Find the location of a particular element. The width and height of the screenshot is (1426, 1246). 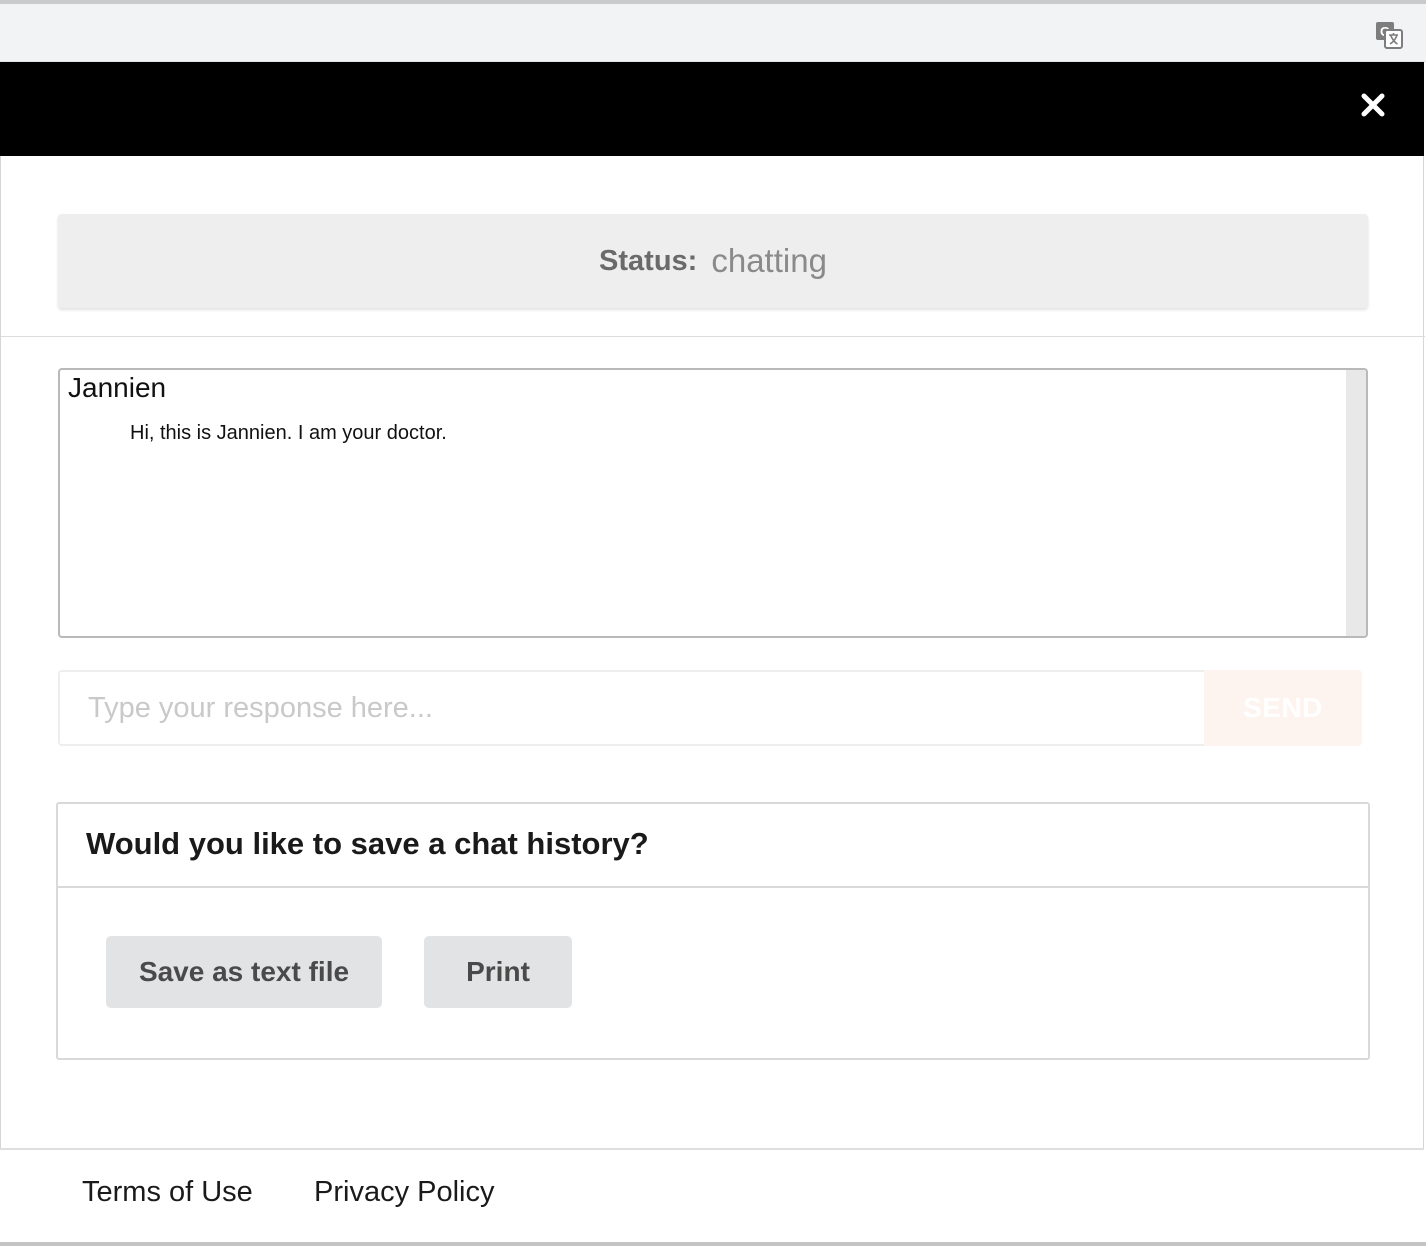

close-icon is located at coordinates (1373, 105).